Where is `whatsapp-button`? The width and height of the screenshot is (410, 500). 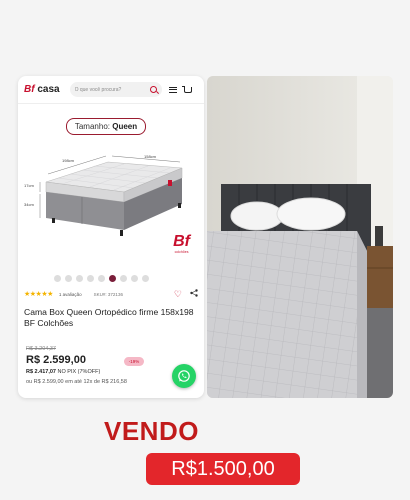 whatsapp-button is located at coordinates (184, 376).